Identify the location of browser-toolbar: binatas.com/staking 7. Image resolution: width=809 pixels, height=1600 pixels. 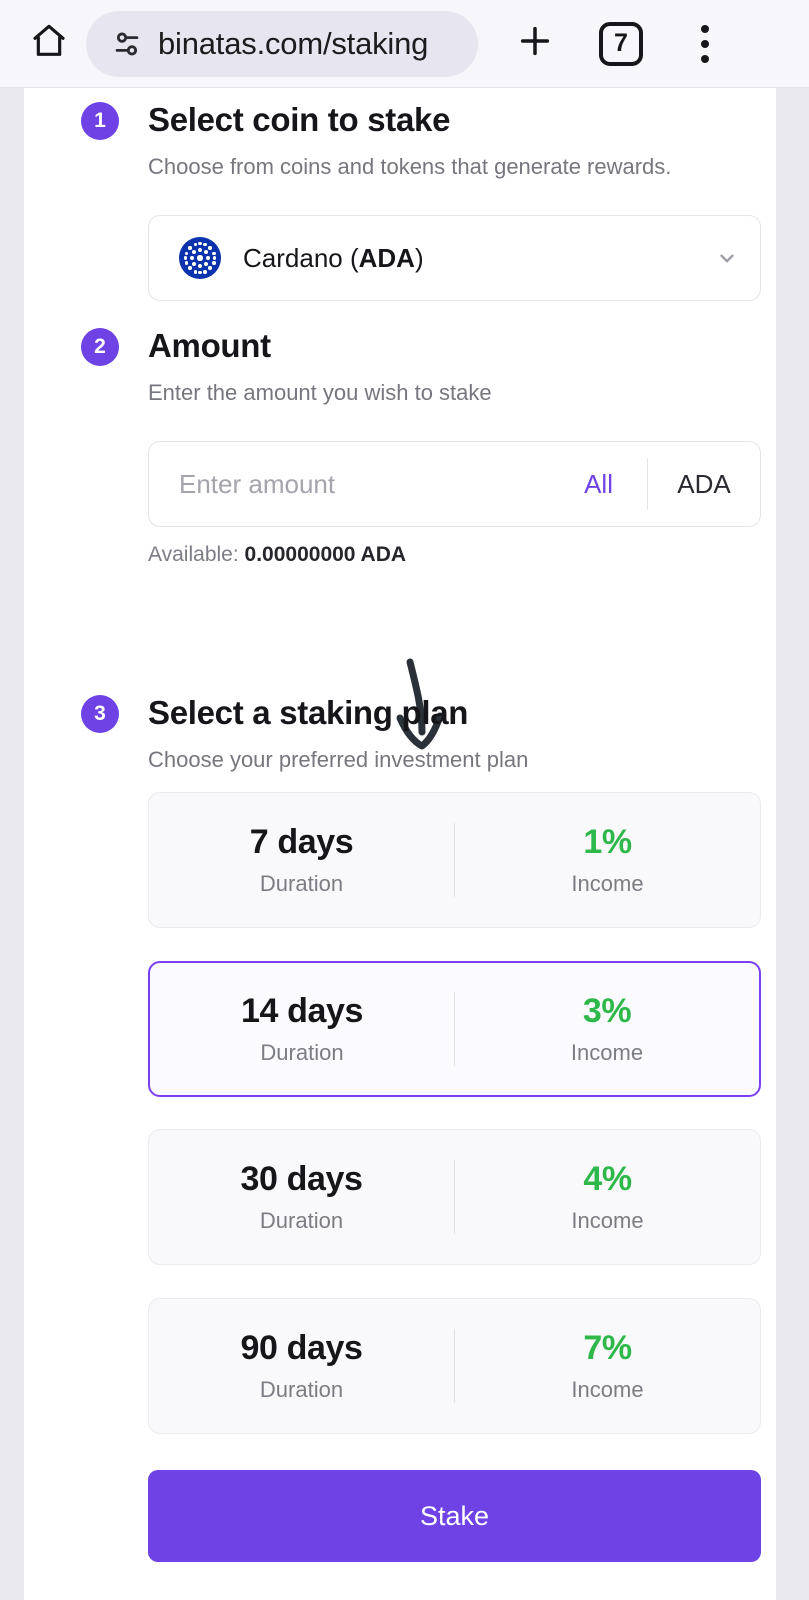
(404, 44).